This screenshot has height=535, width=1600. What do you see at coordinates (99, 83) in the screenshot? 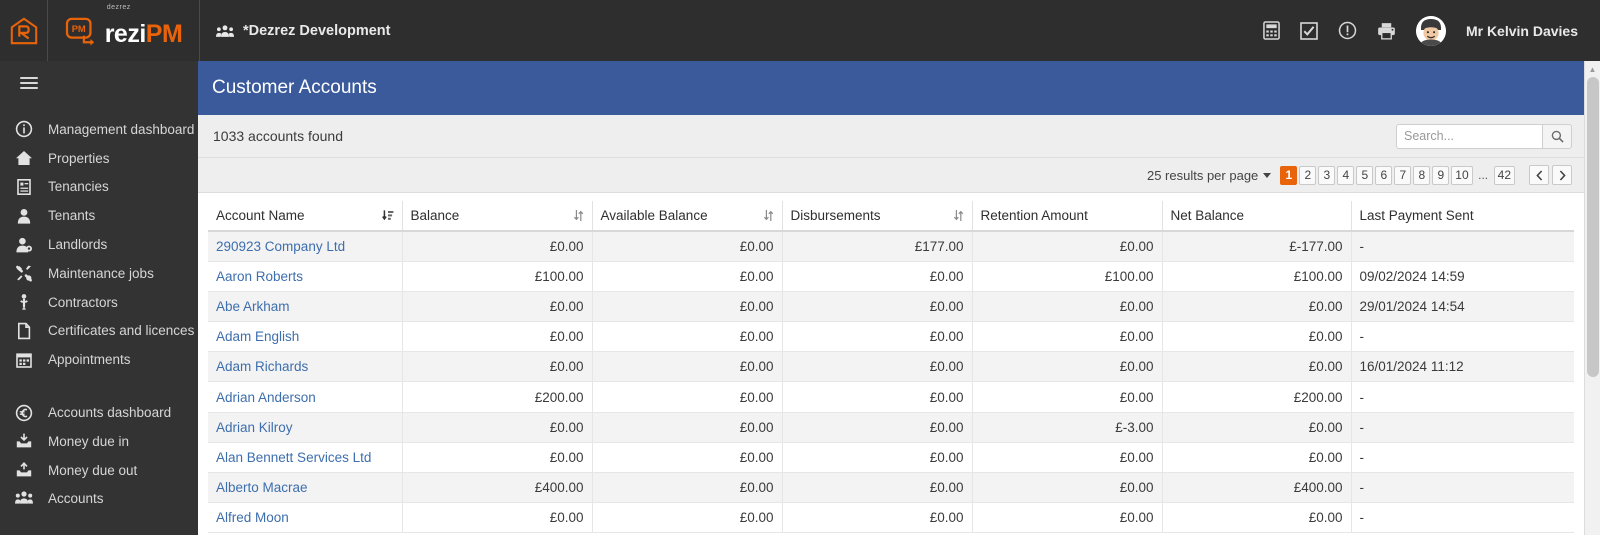
I see `menu-toggle-button` at bounding box center [99, 83].